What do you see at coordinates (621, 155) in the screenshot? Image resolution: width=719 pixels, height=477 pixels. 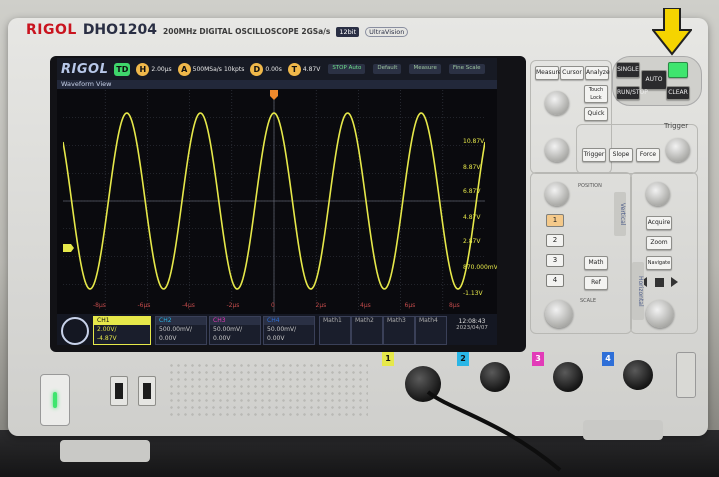 I see `slope-button: Slope` at bounding box center [621, 155].